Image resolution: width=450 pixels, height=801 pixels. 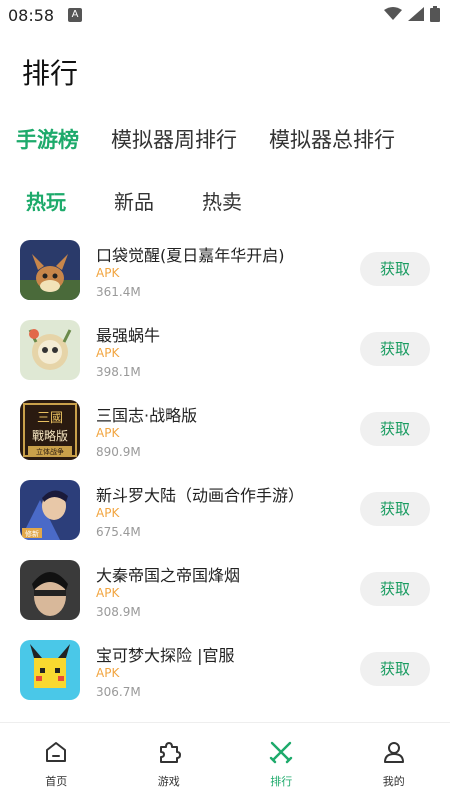 I want to click on subtab-bestselling: 热卖, so click(x=222, y=200).